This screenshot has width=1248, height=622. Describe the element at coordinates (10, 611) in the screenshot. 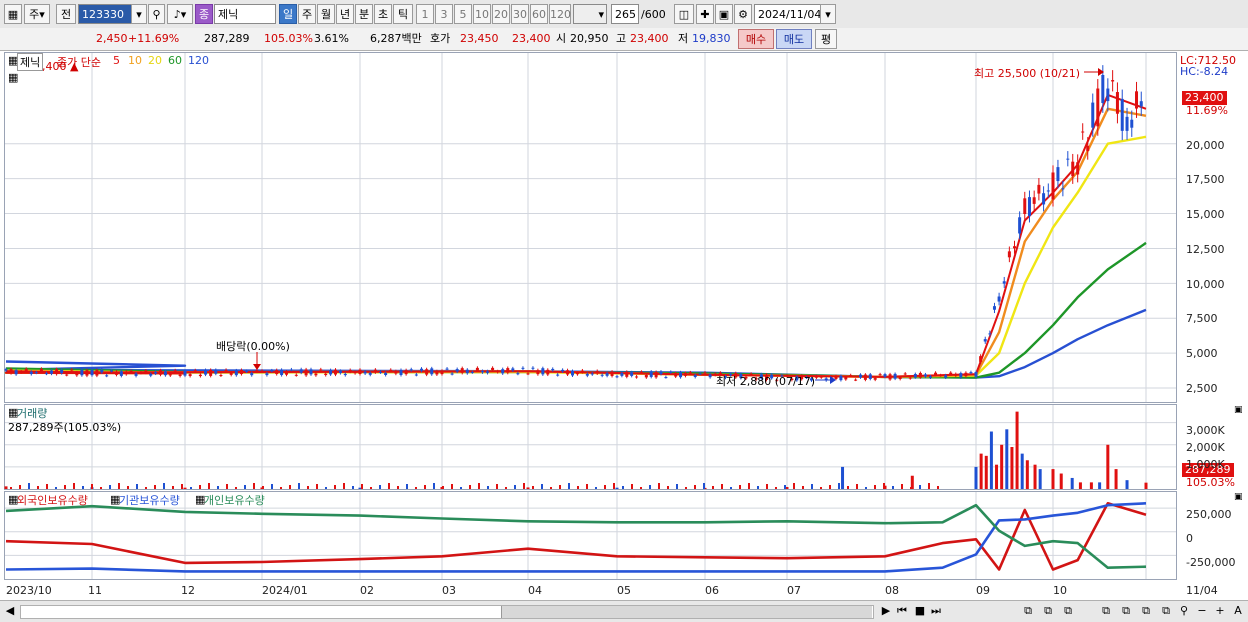

I see `scroll-left-icon: ◀` at that location.